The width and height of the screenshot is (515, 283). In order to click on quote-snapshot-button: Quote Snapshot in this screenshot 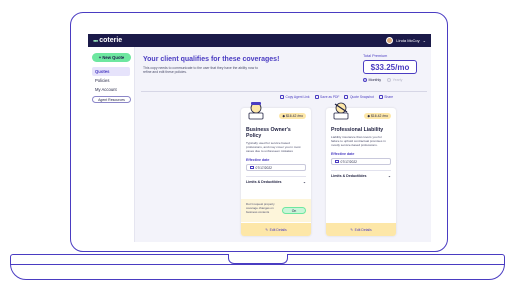, I will do `click(359, 97)`.